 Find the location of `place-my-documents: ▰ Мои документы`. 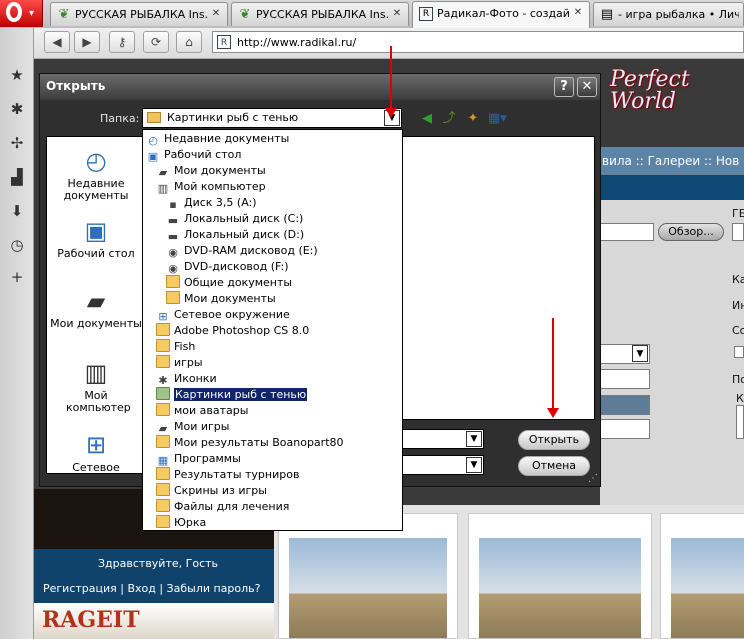

place-my-documents: ▰ Мои документы is located at coordinates (96, 307).